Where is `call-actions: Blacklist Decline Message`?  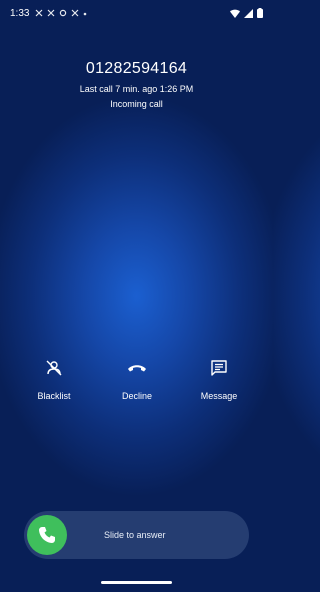 call-actions: Blacklist Decline Message is located at coordinates (136, 383).